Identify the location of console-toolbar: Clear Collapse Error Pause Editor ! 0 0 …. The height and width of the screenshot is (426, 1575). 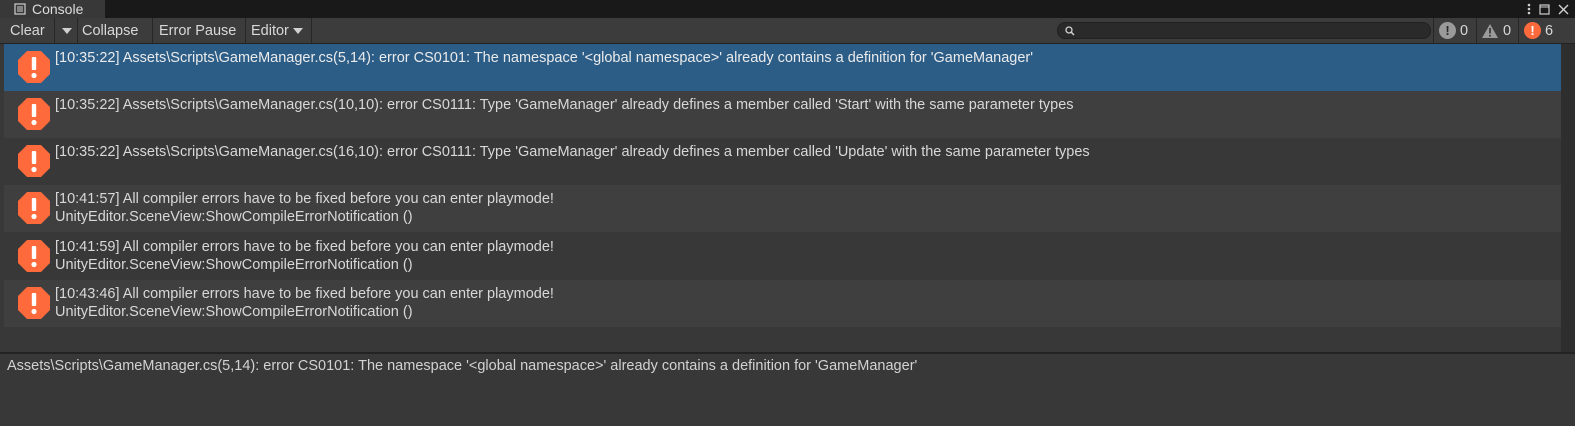
(787, 31).